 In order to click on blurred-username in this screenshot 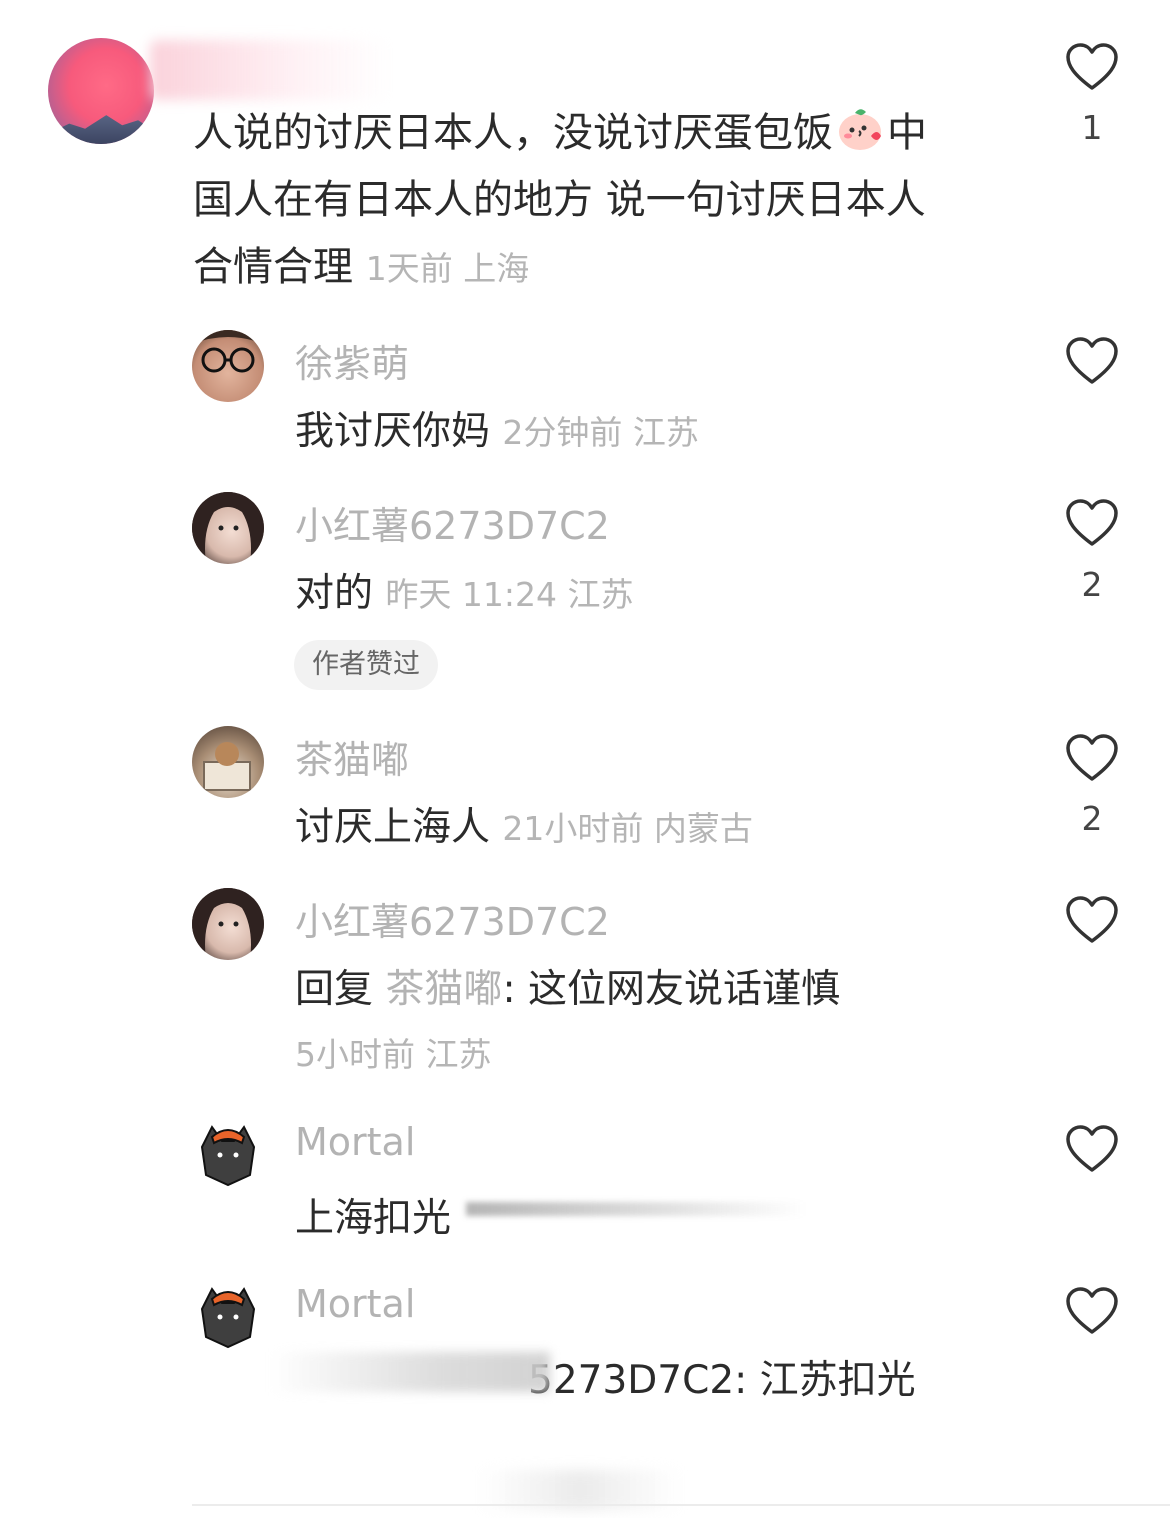, I will do `click(270, 70)`.